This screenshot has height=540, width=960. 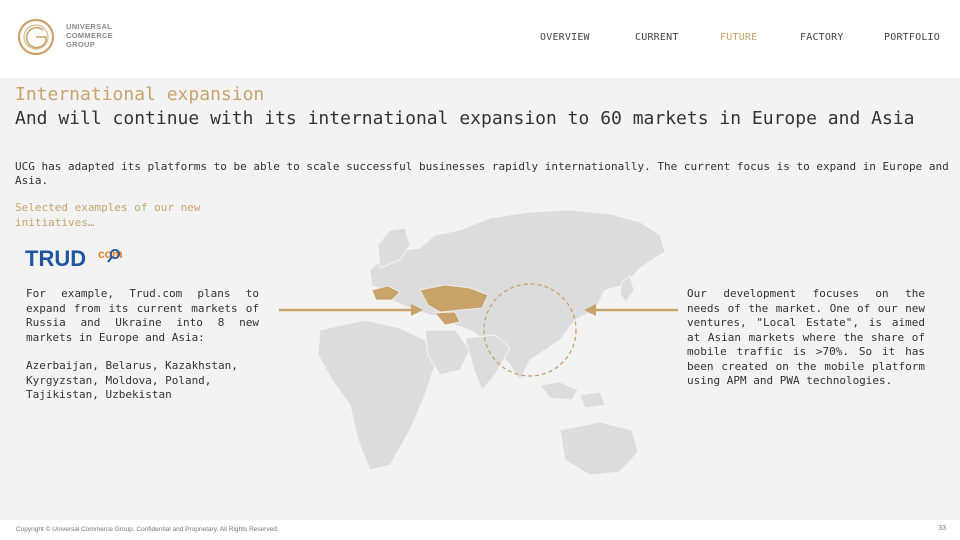 What do you see at coordinates (81, 44) in the screenshot?
I see `logo-line-3: GROUP` at bounding box center [81, 44].